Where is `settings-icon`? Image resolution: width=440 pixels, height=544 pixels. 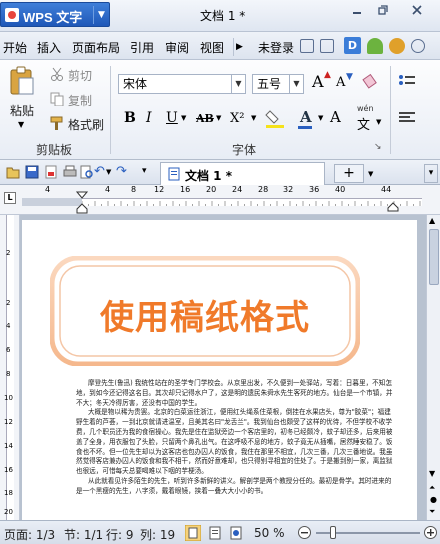
settings-icon is located at coordinates (418, 46).